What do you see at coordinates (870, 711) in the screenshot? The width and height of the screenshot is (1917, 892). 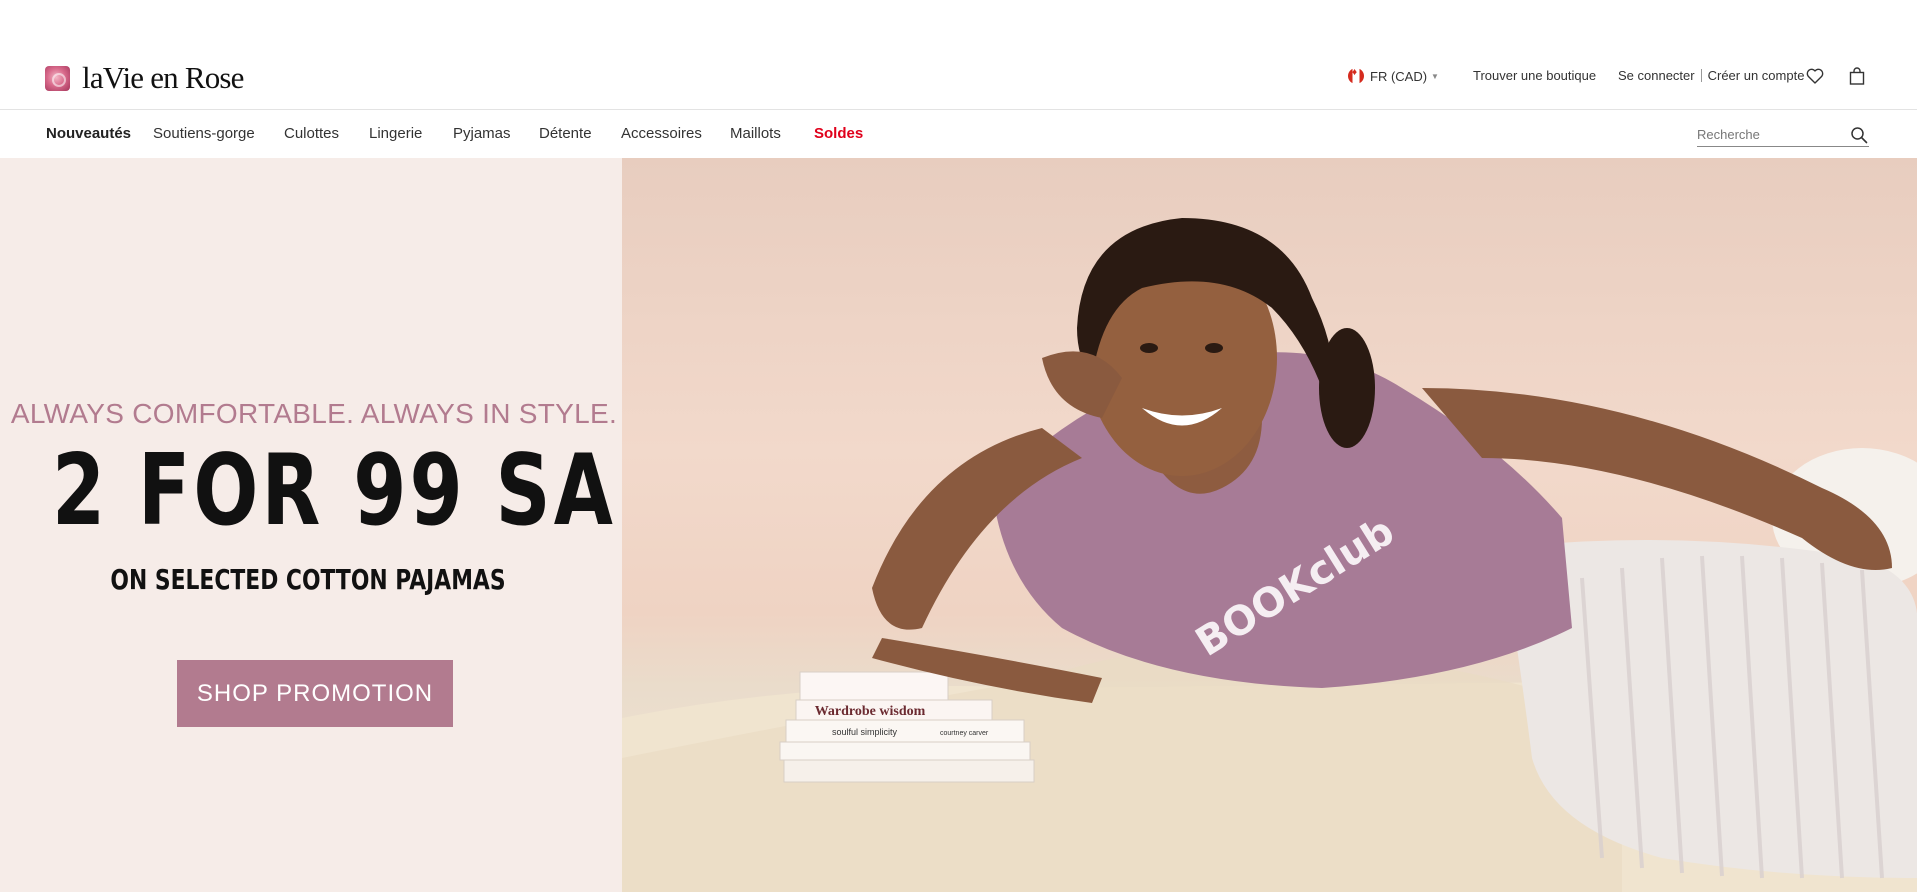 I see `book-title-wardrobe: Wardrobe wisdom` at bounding box center [870, 711].